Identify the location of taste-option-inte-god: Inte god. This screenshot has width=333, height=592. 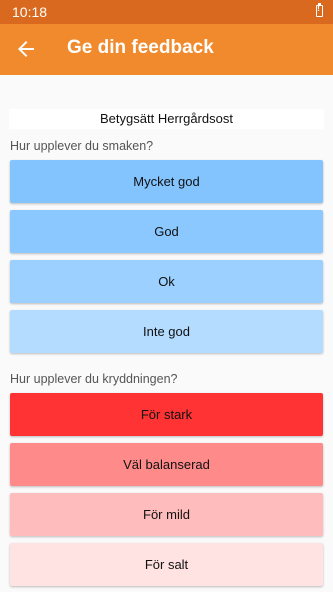
(166, 331).